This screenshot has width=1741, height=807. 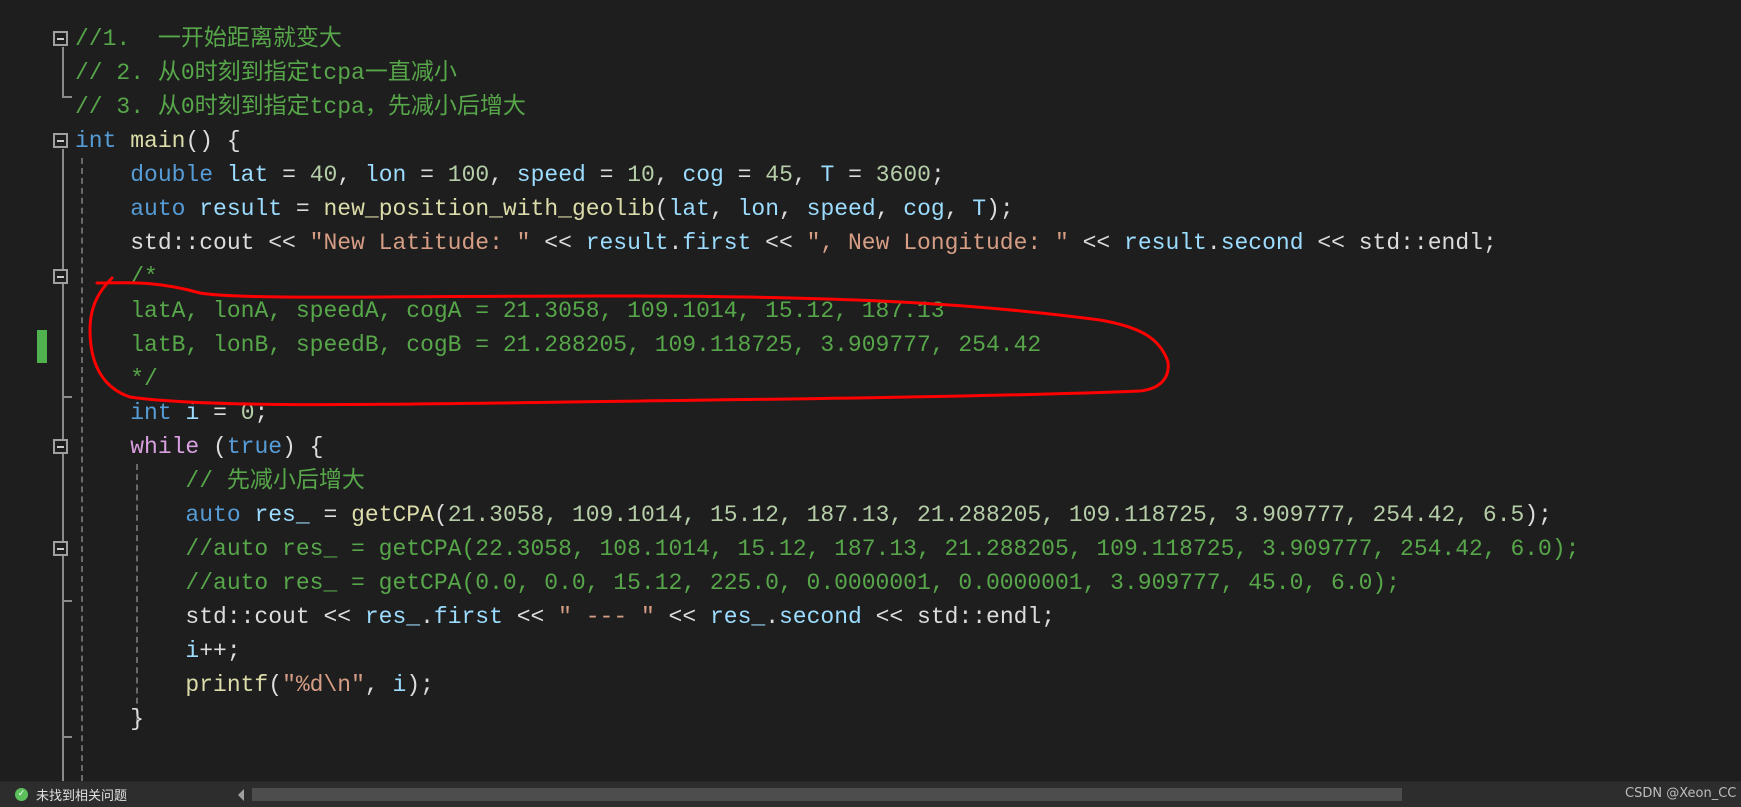 I want to click on code-token-comment: //1. 一开始距离就变大, so click(x=208, y=39).